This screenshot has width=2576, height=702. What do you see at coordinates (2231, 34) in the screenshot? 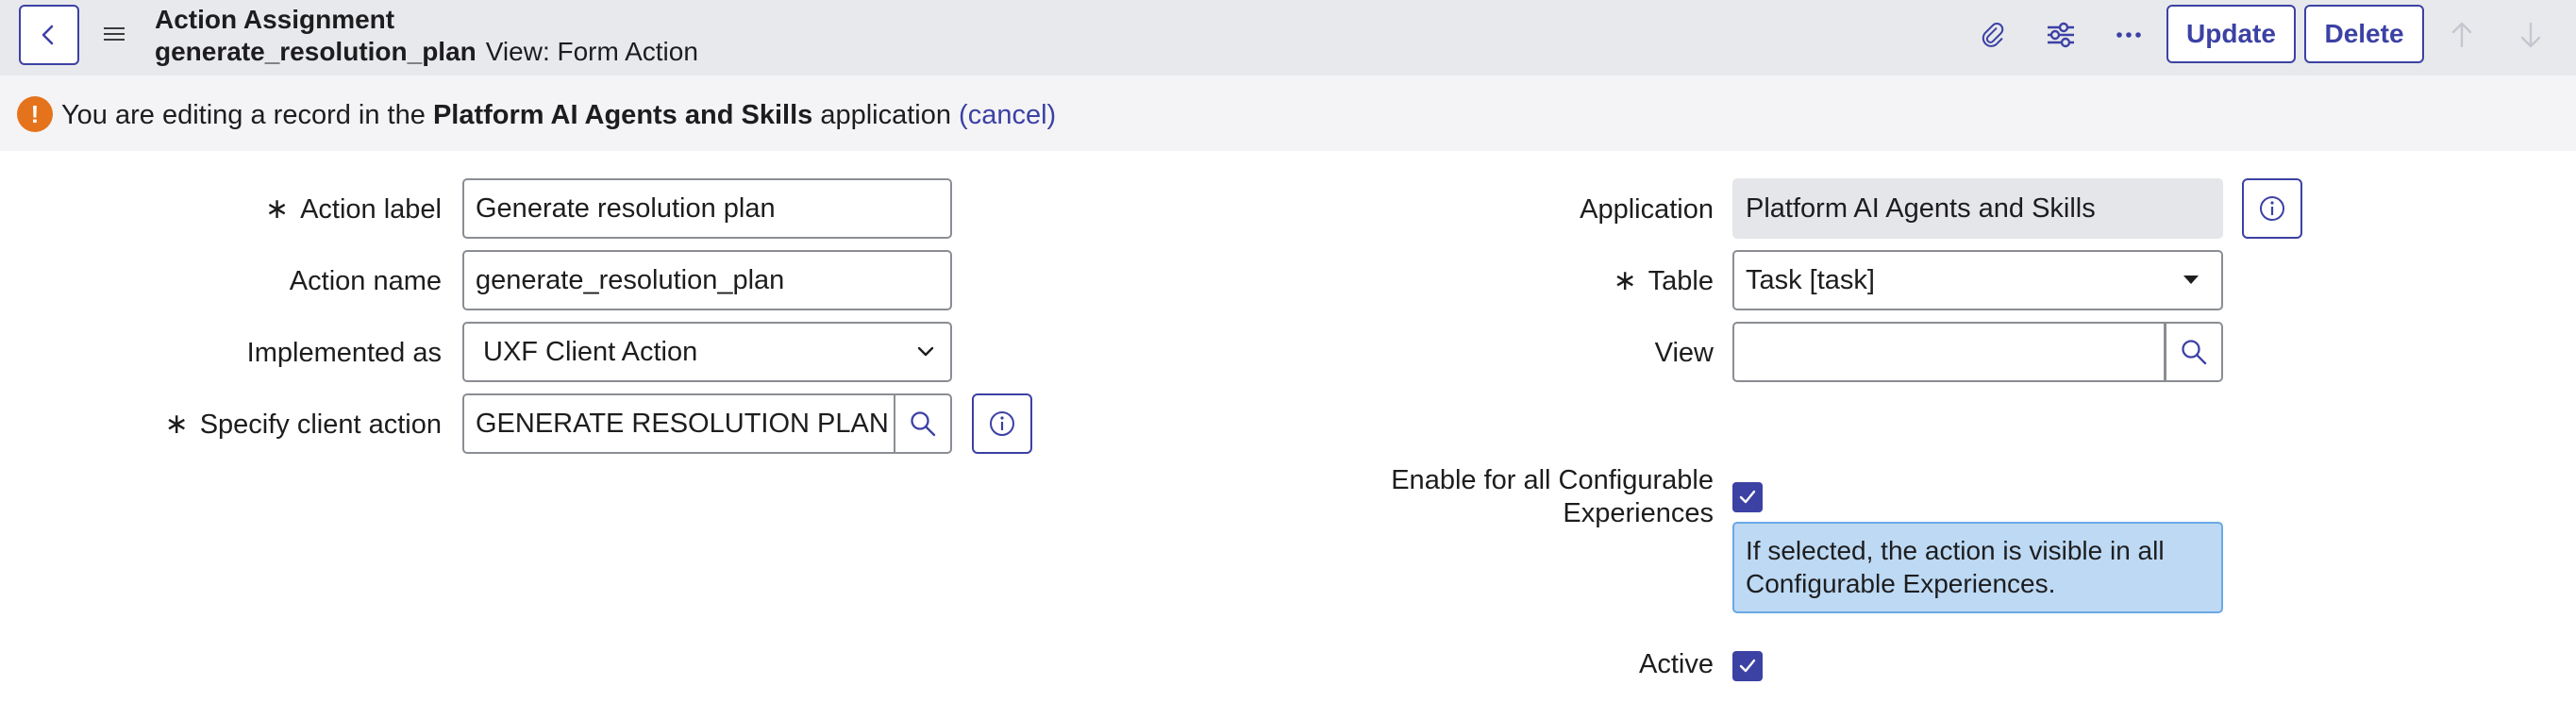
I see `update-button: Update` at bounding box center [2231, 34].